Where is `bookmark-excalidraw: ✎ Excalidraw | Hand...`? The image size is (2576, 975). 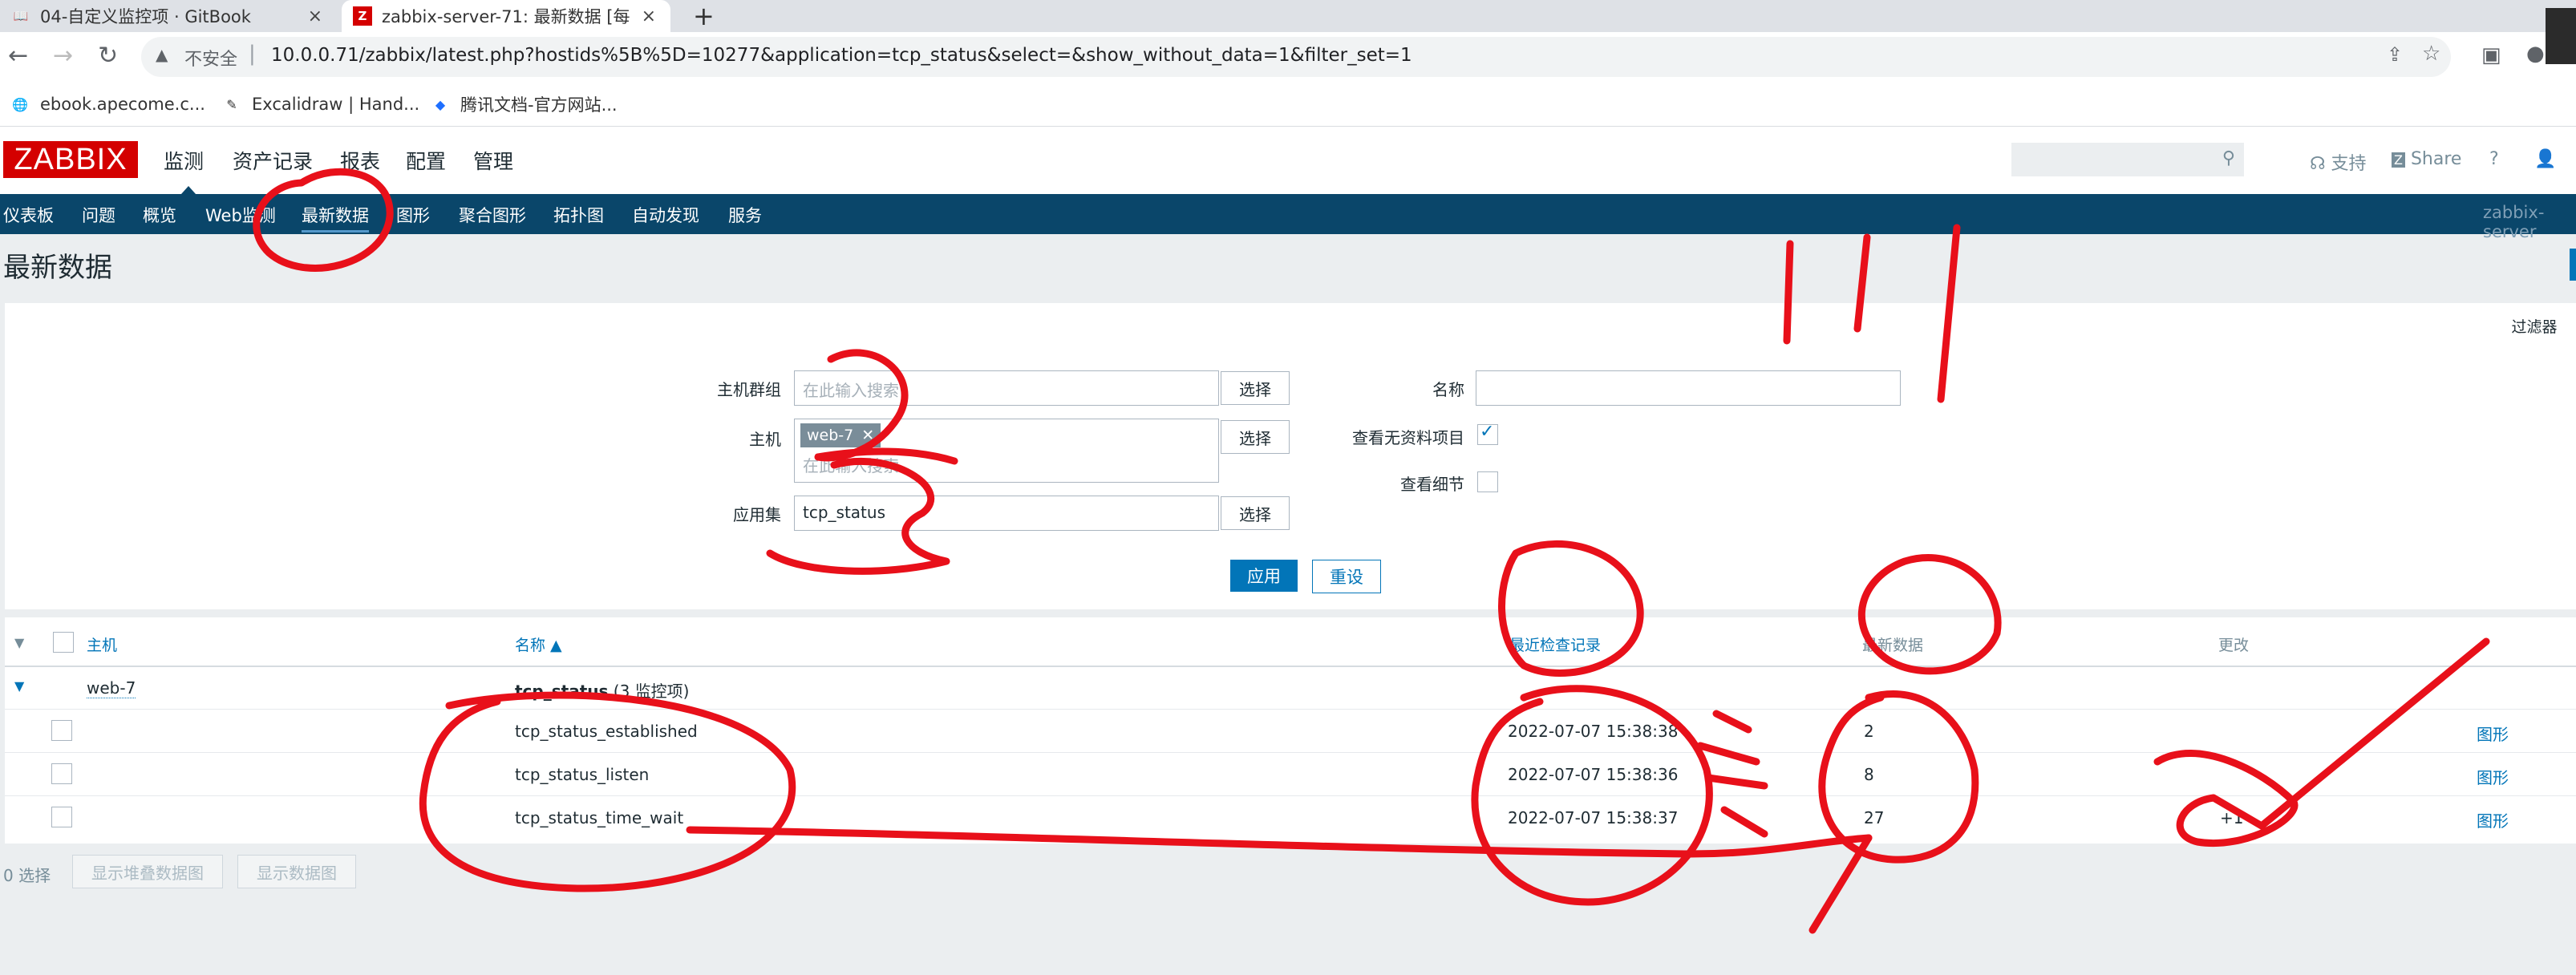 bookmark-excalidraw: ✎ Excalidraw | Hand... is located at coordinates (320, 104).